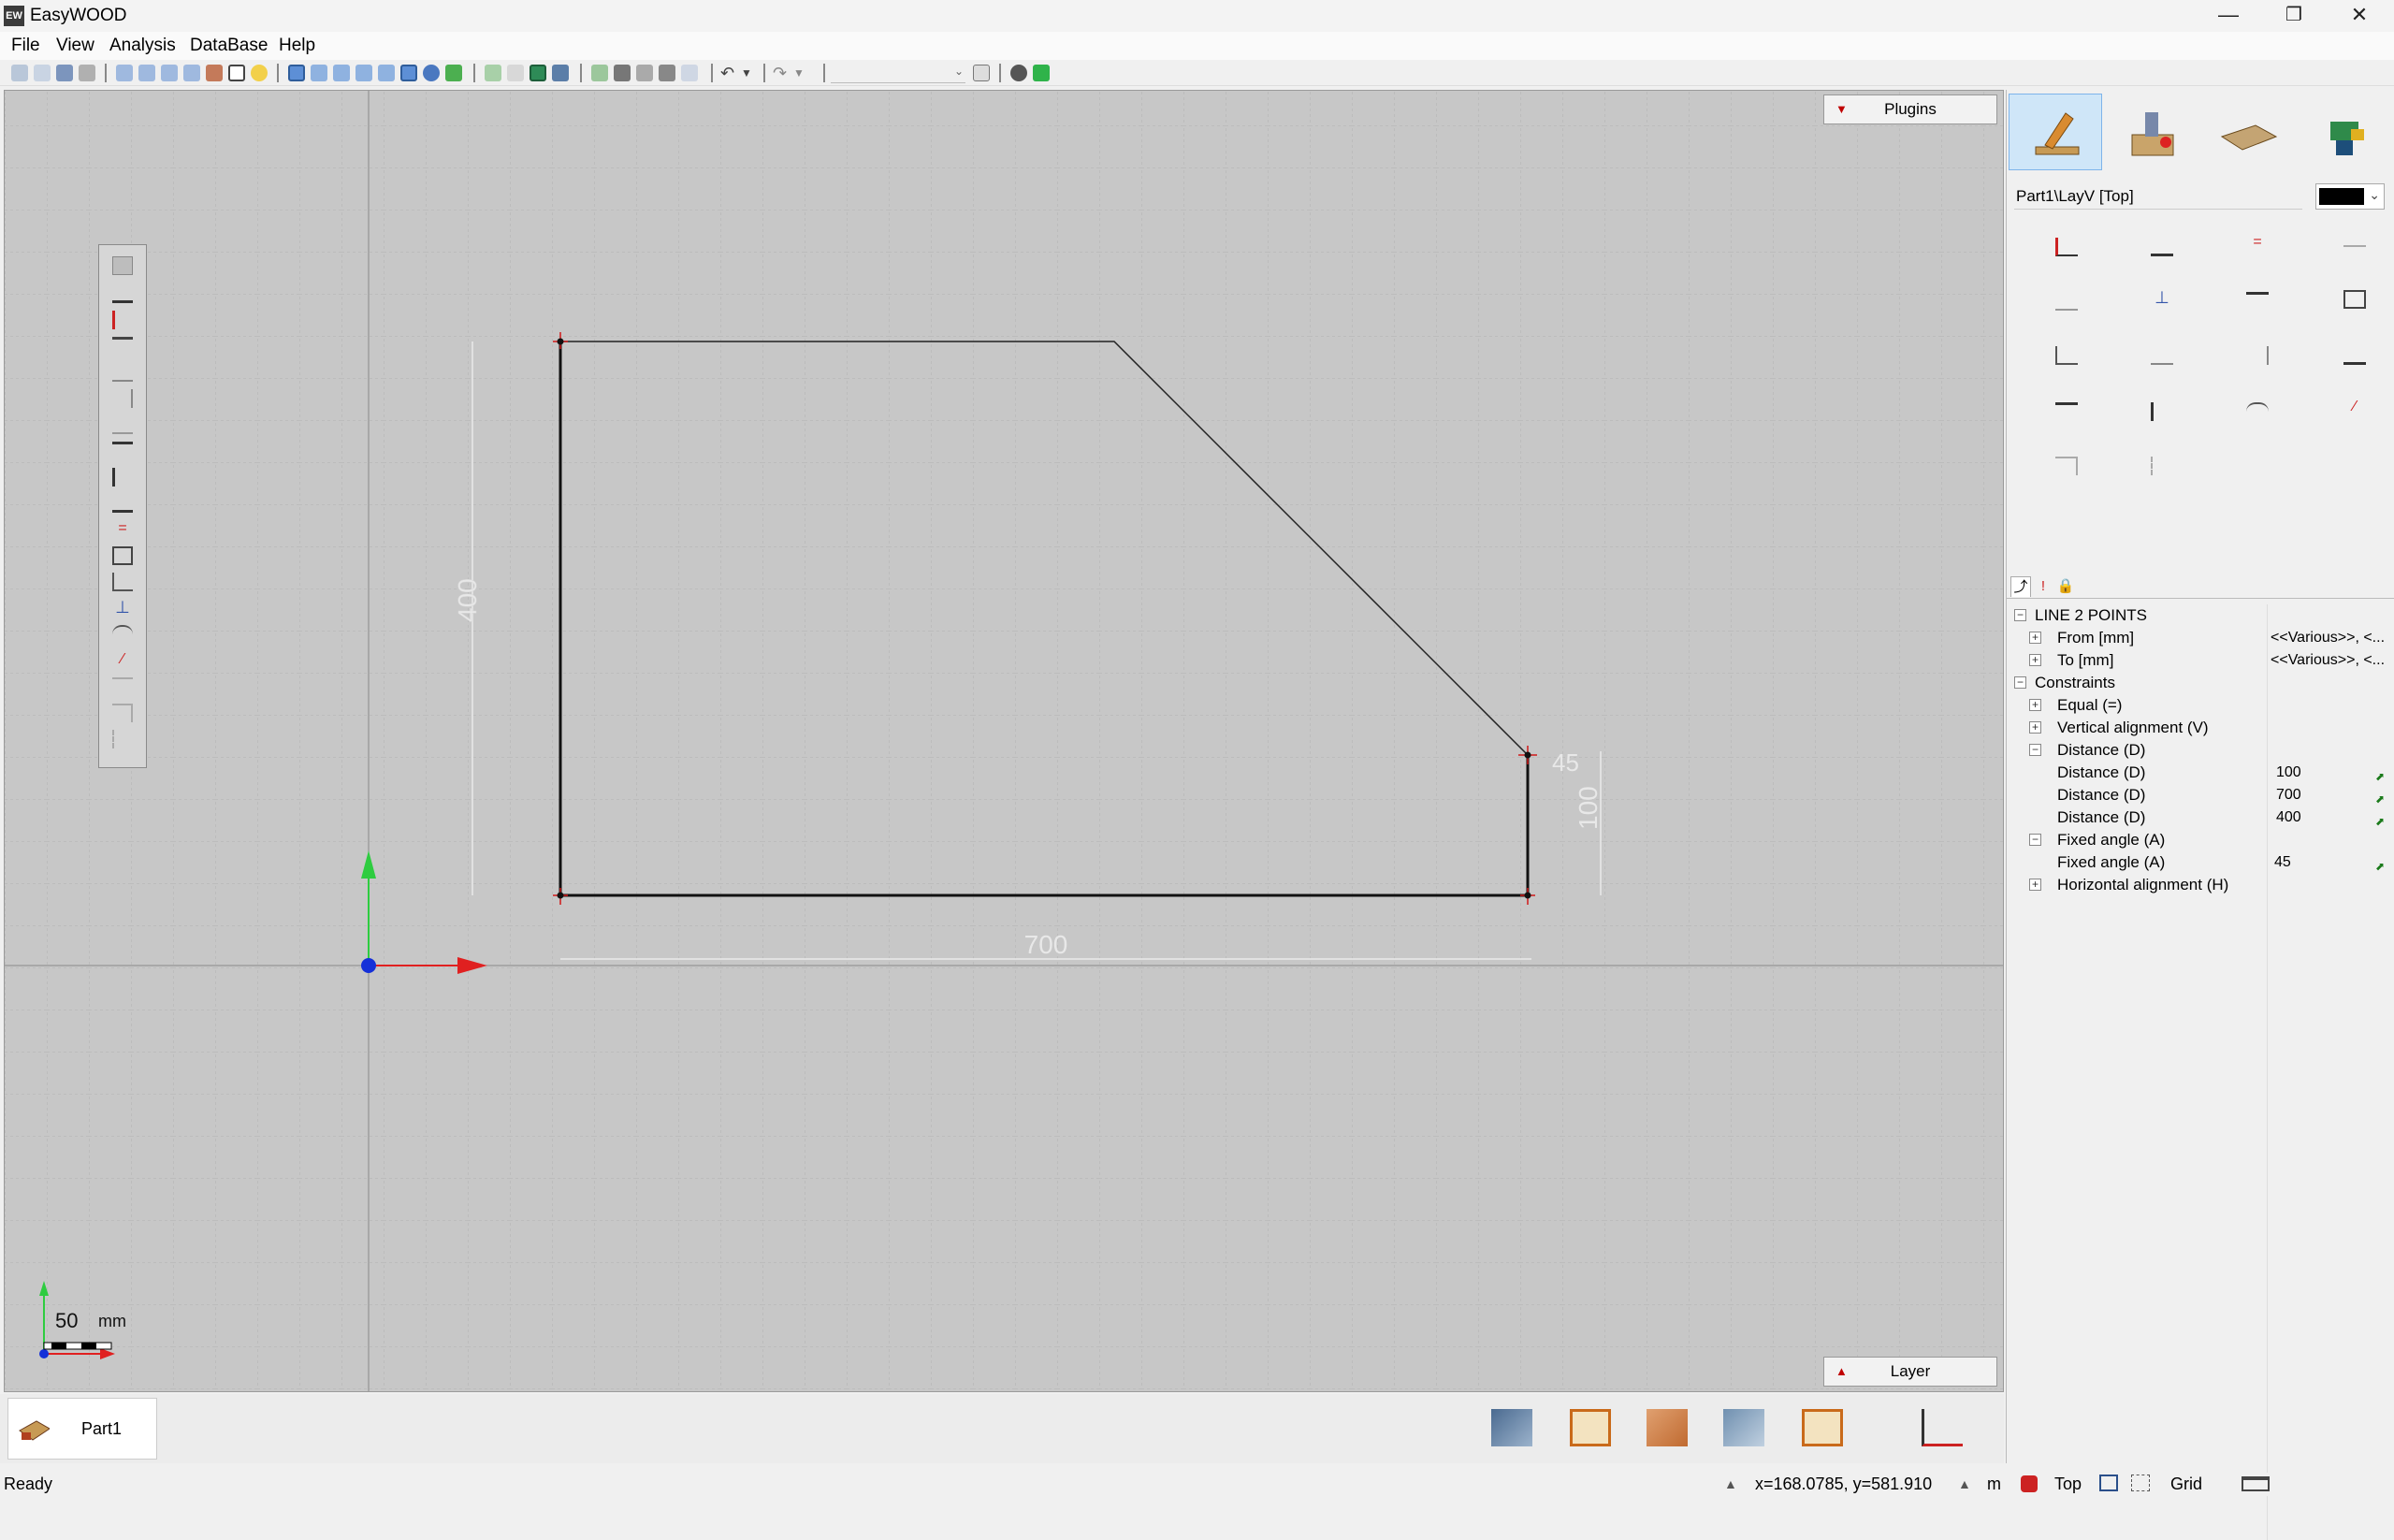 The image size is (2394, 1540). What do you see at coordinates (2200, 795) in the screenshot?
I see `distance-row: Distance (D) 700 ⬈` at bounding box center [2200, 795].